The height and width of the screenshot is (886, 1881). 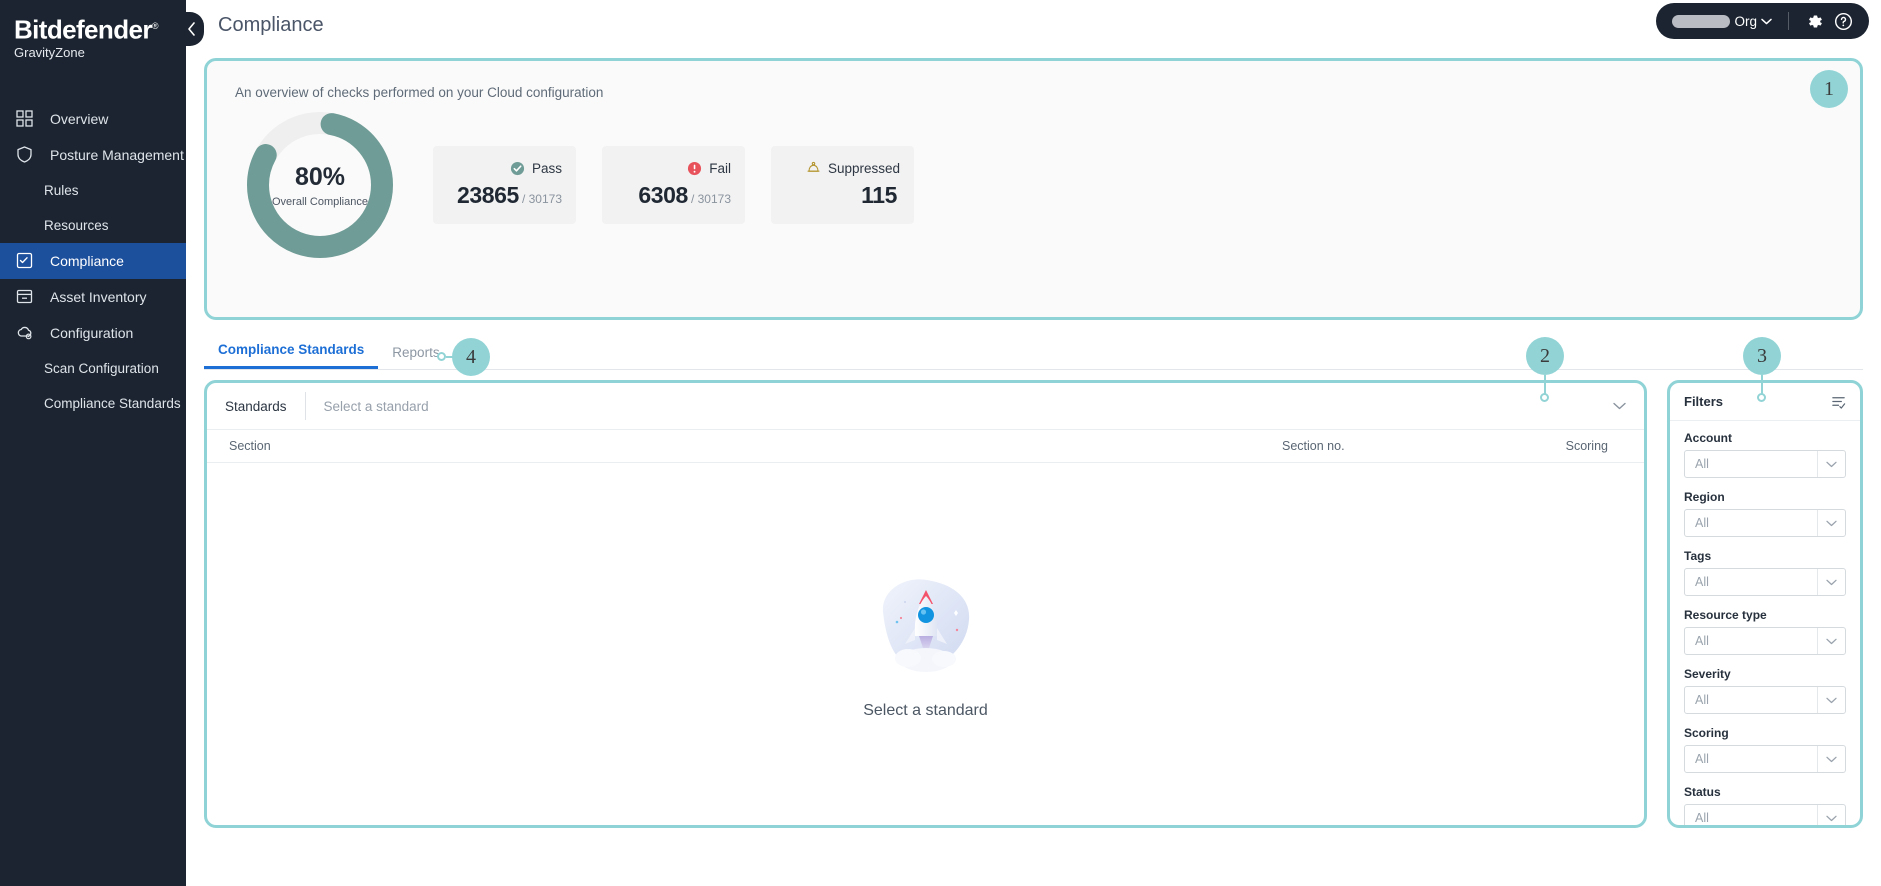 What do you see at coordinates (155, 26) in the screenshot?
I see `brand-trademark: ®` at bounding box center [155, 26].